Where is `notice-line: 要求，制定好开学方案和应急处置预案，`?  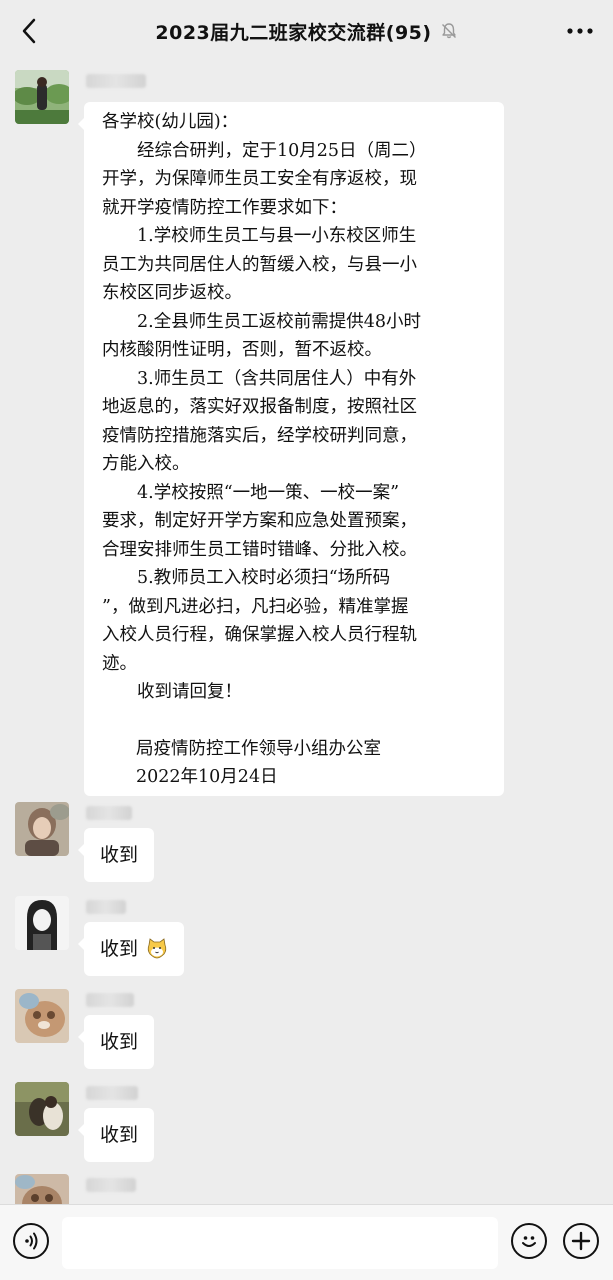
notice-line: 要求，制定好开学方案和应急处置预案， is located at coordinates (259, 521).